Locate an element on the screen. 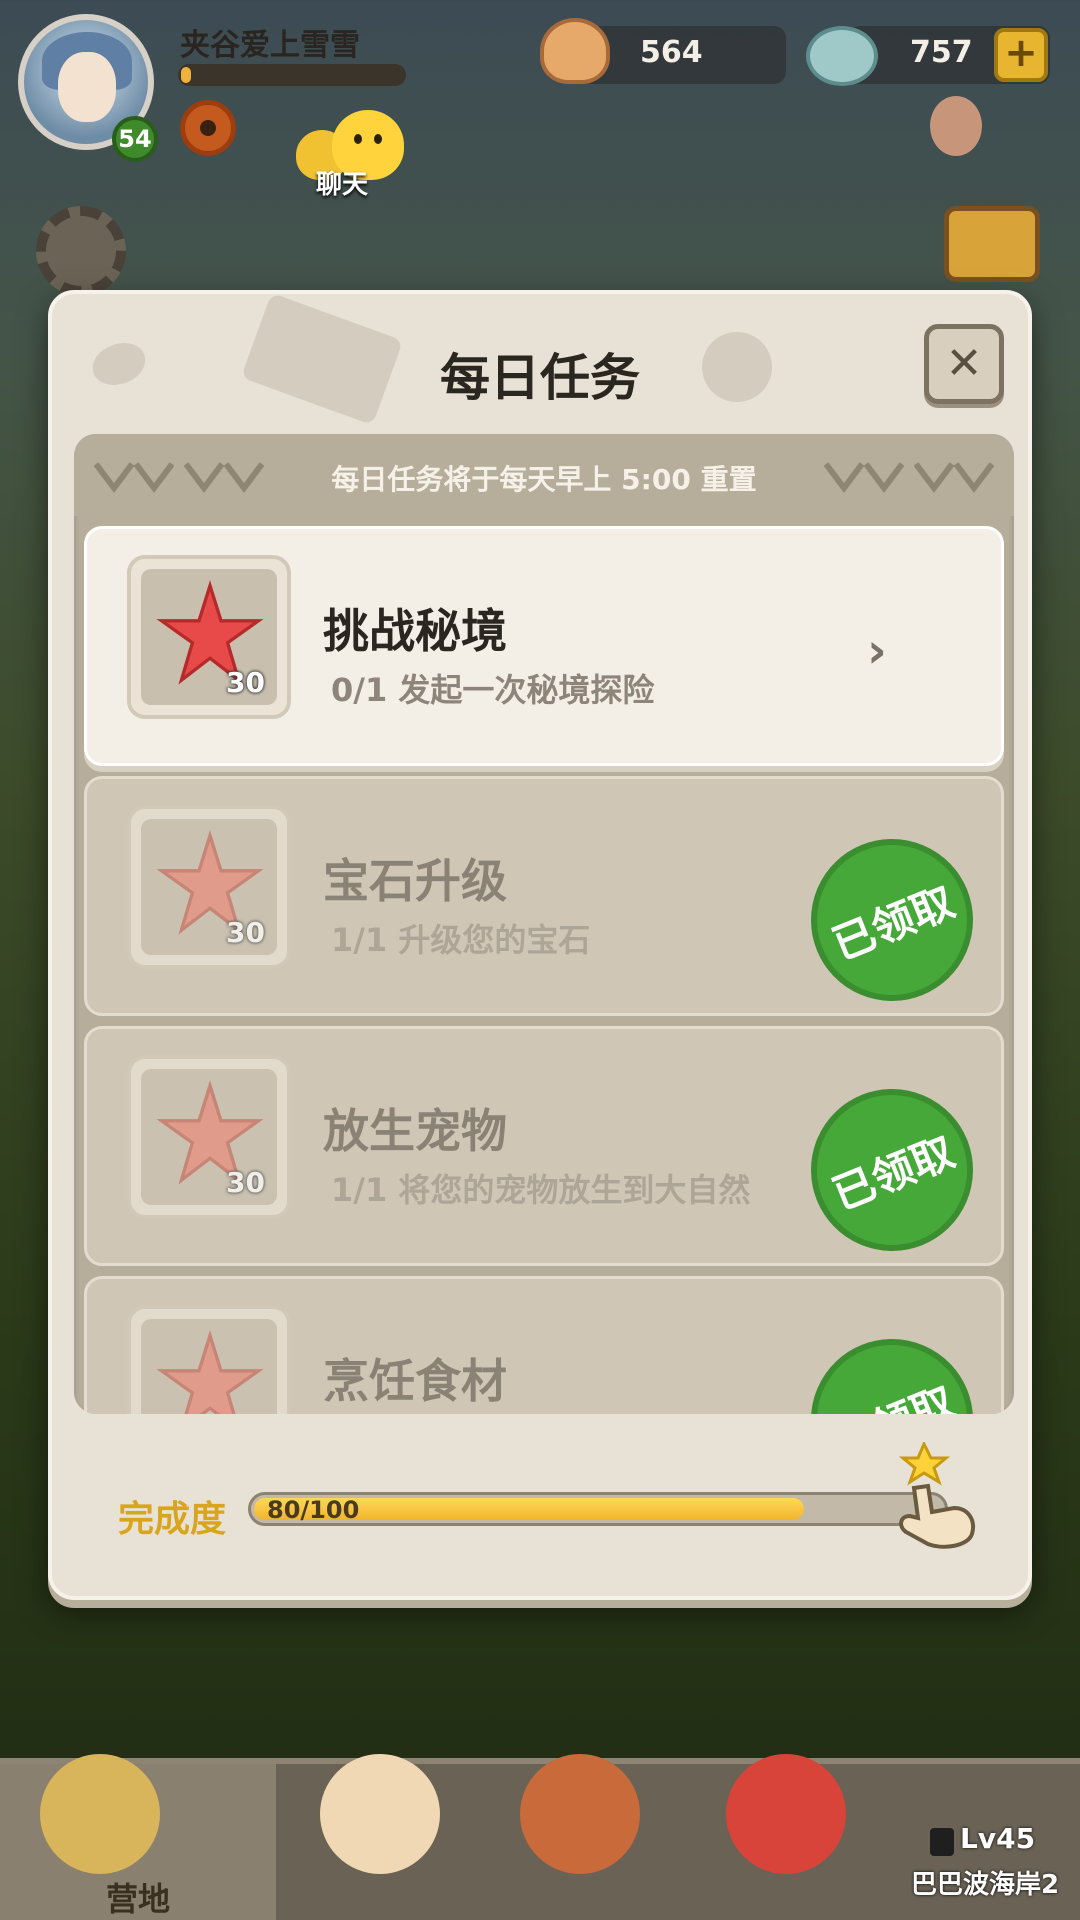  dino-pet-icon is located at coordinates (786, 1814).